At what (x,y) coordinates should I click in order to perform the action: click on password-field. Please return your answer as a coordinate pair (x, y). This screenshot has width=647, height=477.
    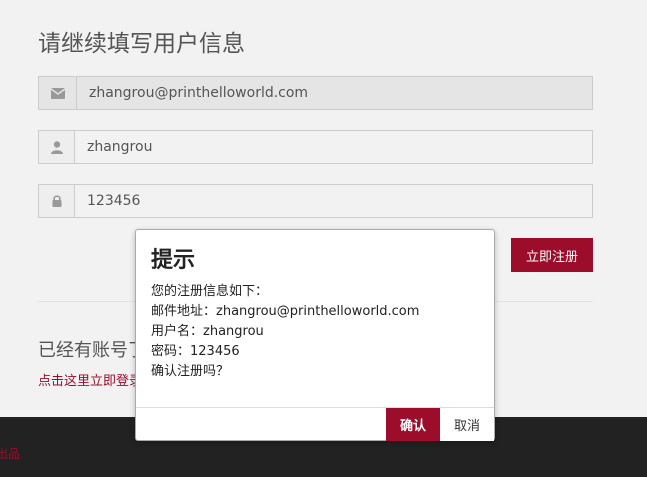
    Looking at the image, I should click on (333, 201).